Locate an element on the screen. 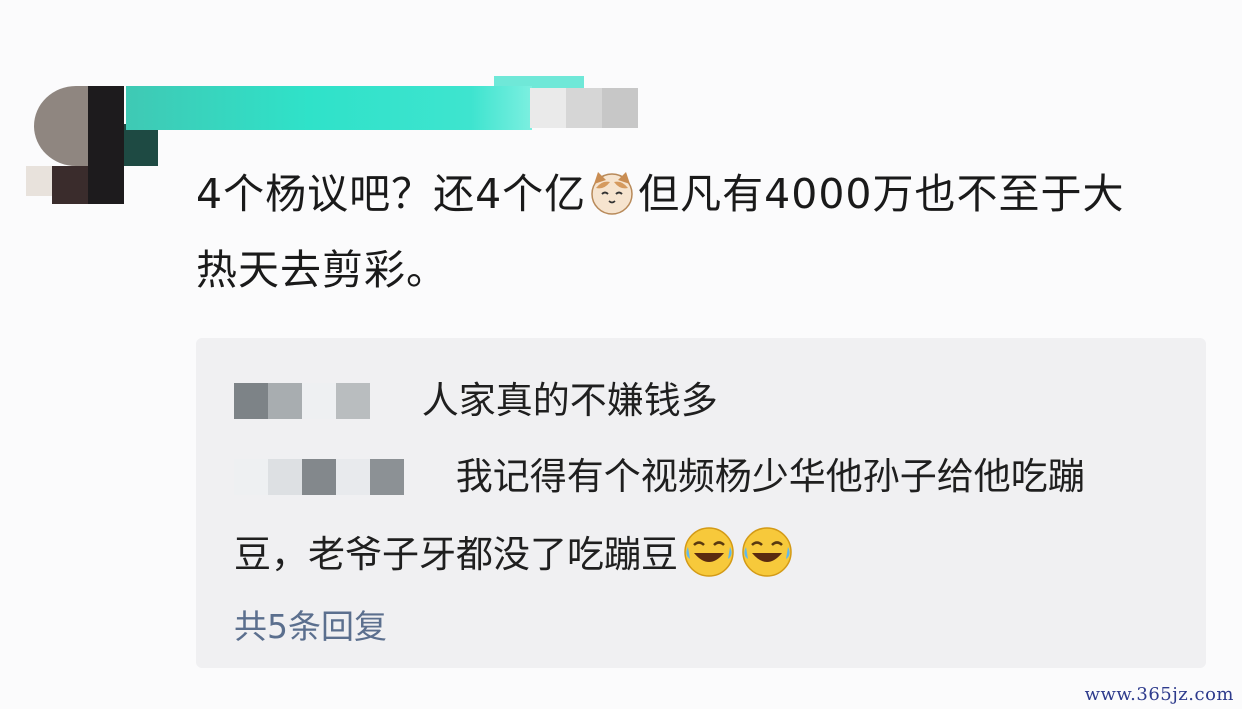  more-replies-link: 共5条回复 is located at coordinates (310, 624).